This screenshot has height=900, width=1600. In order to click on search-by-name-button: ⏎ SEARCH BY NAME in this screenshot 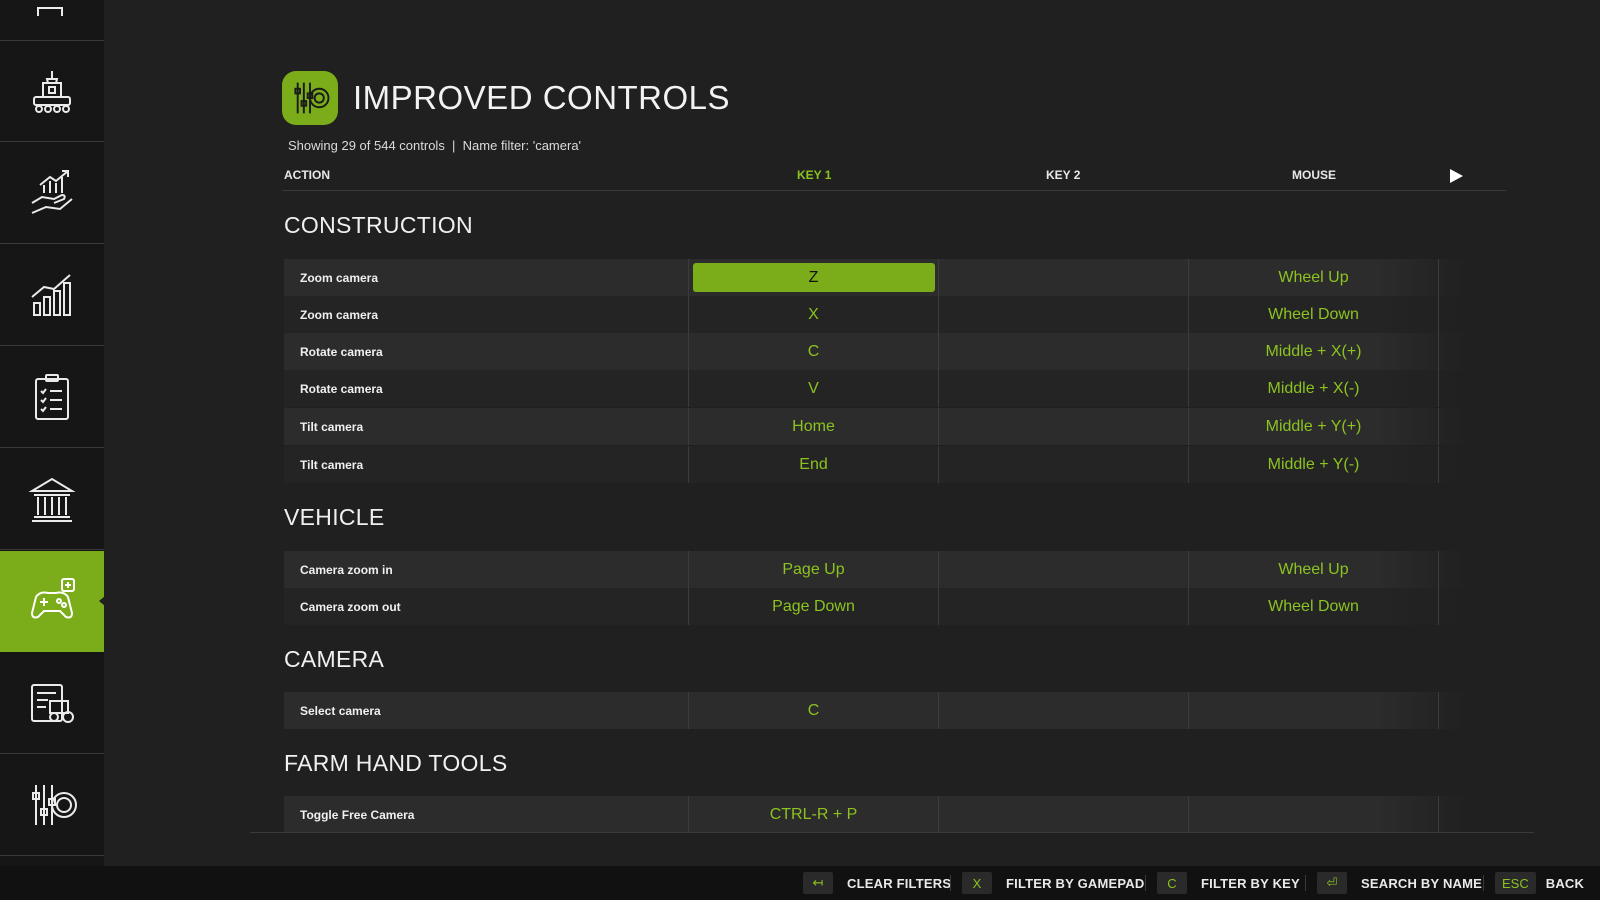, I will do `click(1399, 883)`.